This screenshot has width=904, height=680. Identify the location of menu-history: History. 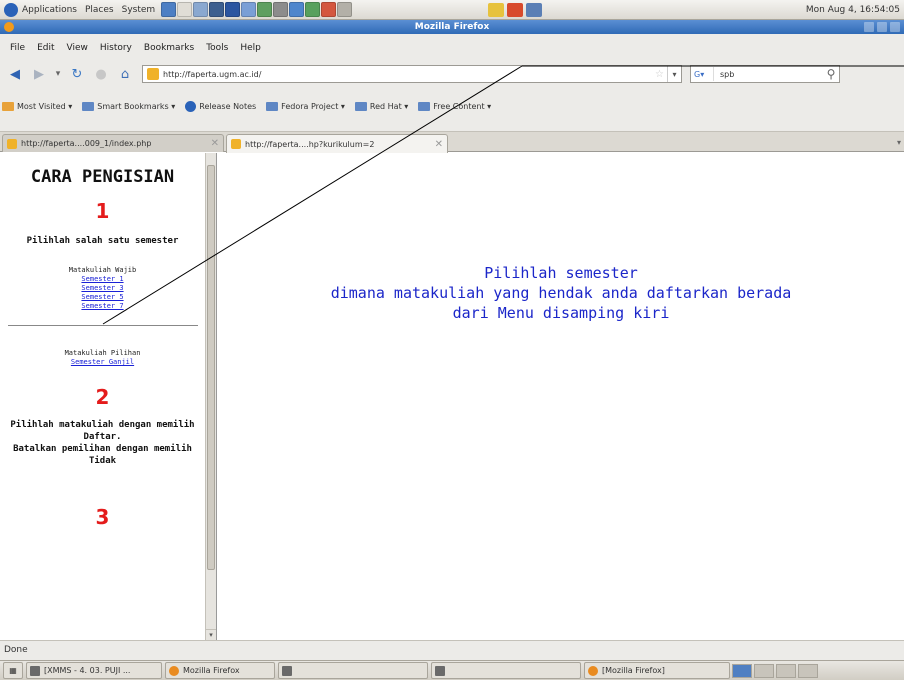
(116, 48).